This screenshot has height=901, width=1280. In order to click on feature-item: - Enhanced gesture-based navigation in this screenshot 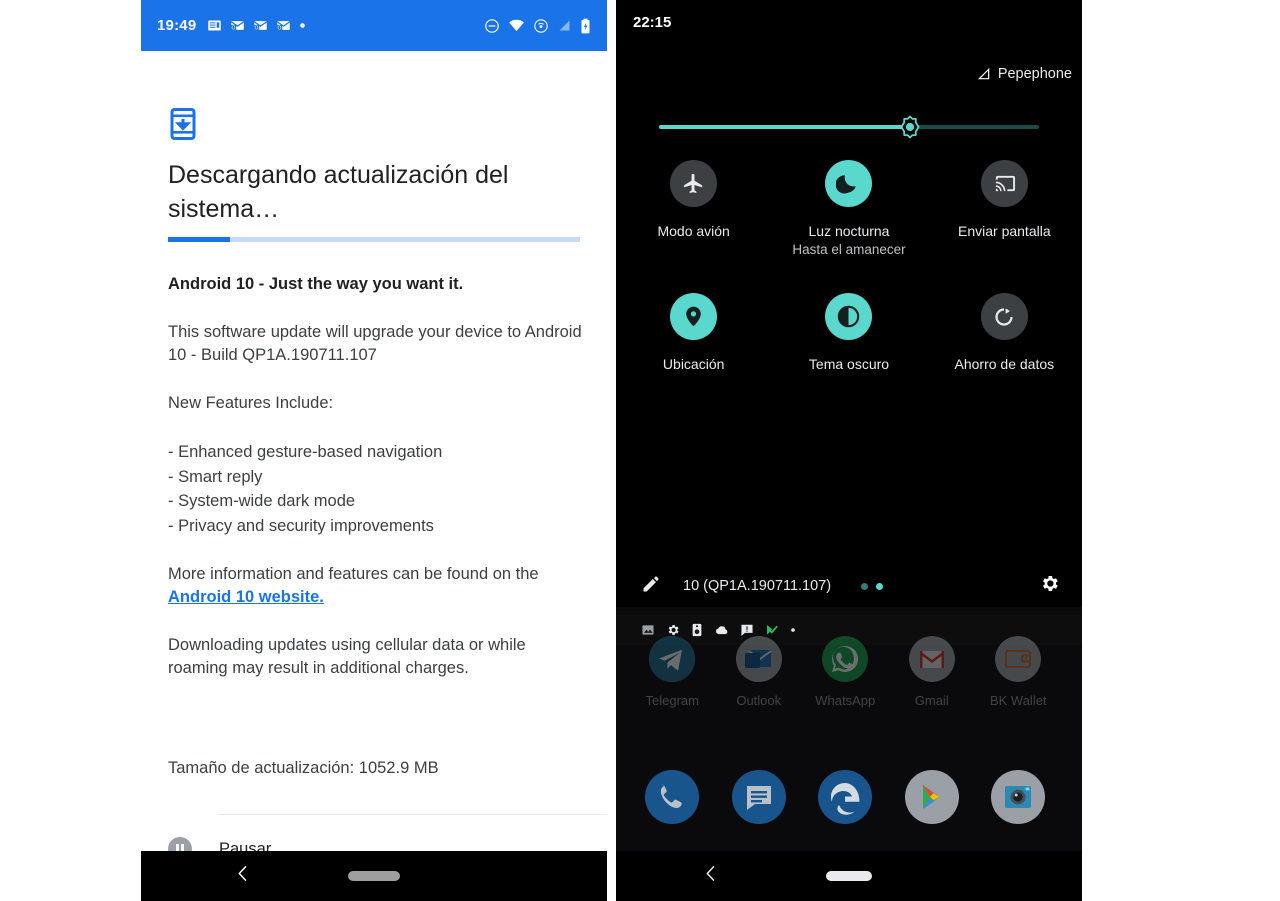, I will do `click(305, 452)`.